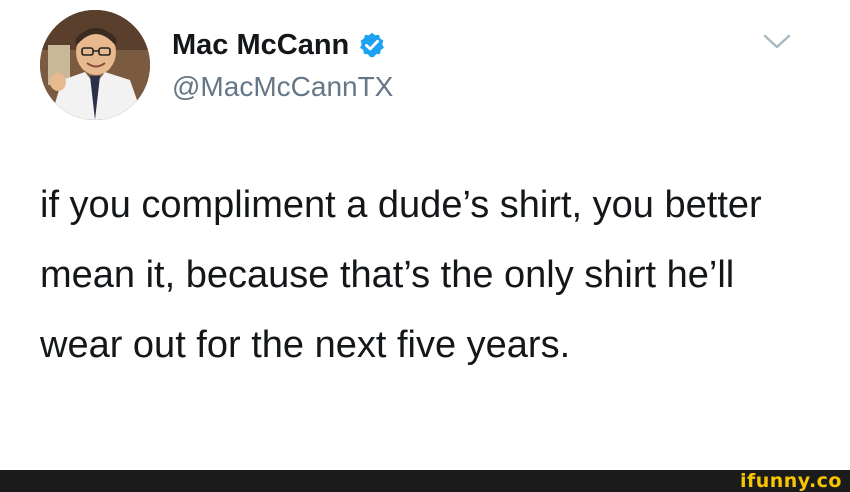 This screenshot has height=492, width=850. I want to click on verified-badge-icon, so click(372, 45).